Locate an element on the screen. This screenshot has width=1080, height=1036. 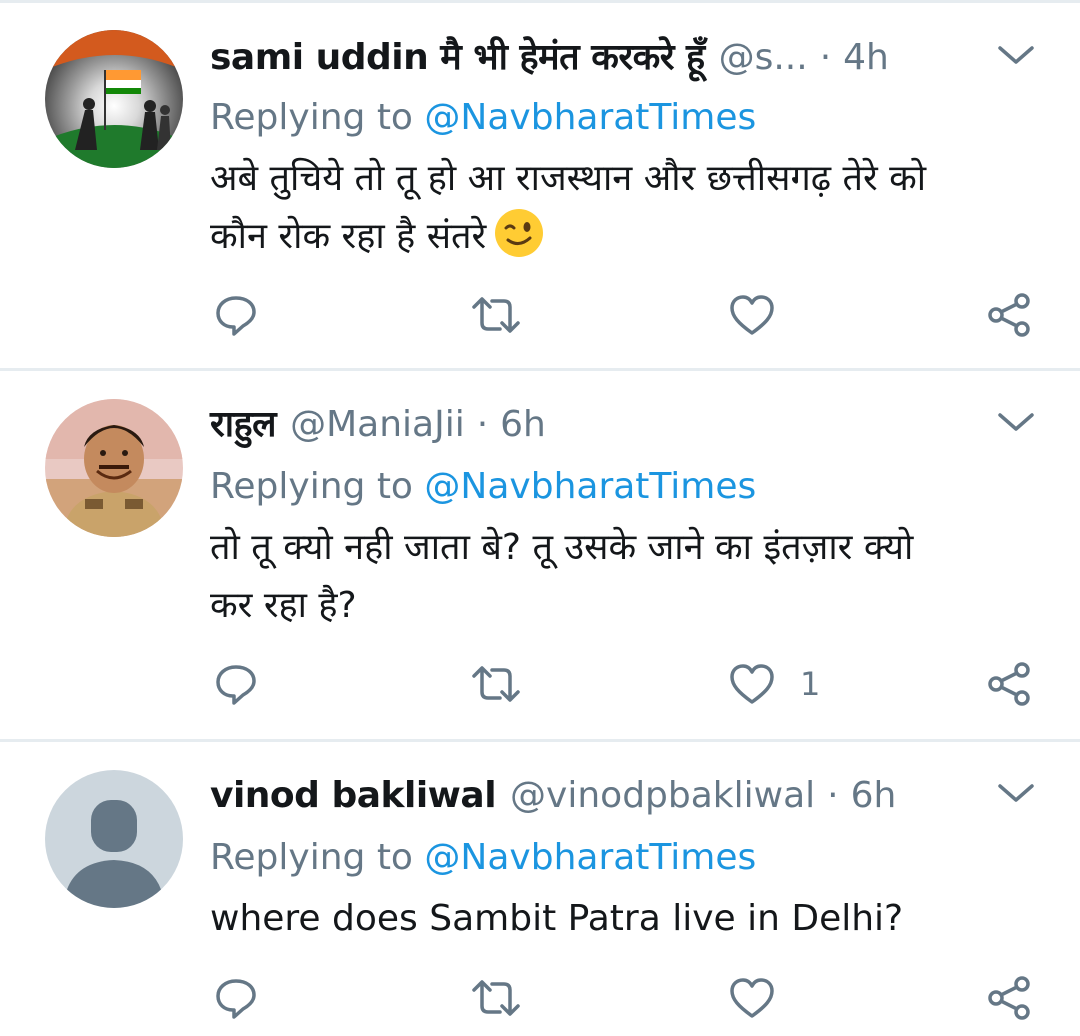
tweet-text: where does Sambit Patra live in Delhi? is located at coordinates (625, 919).